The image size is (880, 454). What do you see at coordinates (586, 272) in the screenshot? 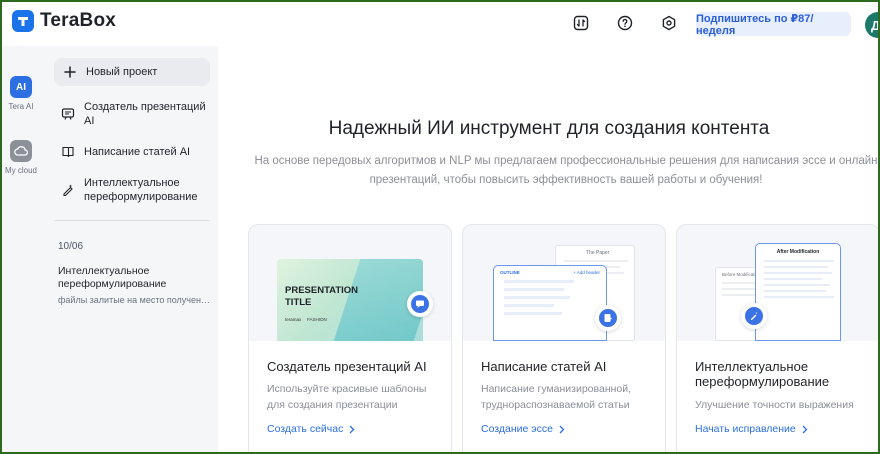
I see `add-header-label: + Add header` at bounding box center [586, 272].